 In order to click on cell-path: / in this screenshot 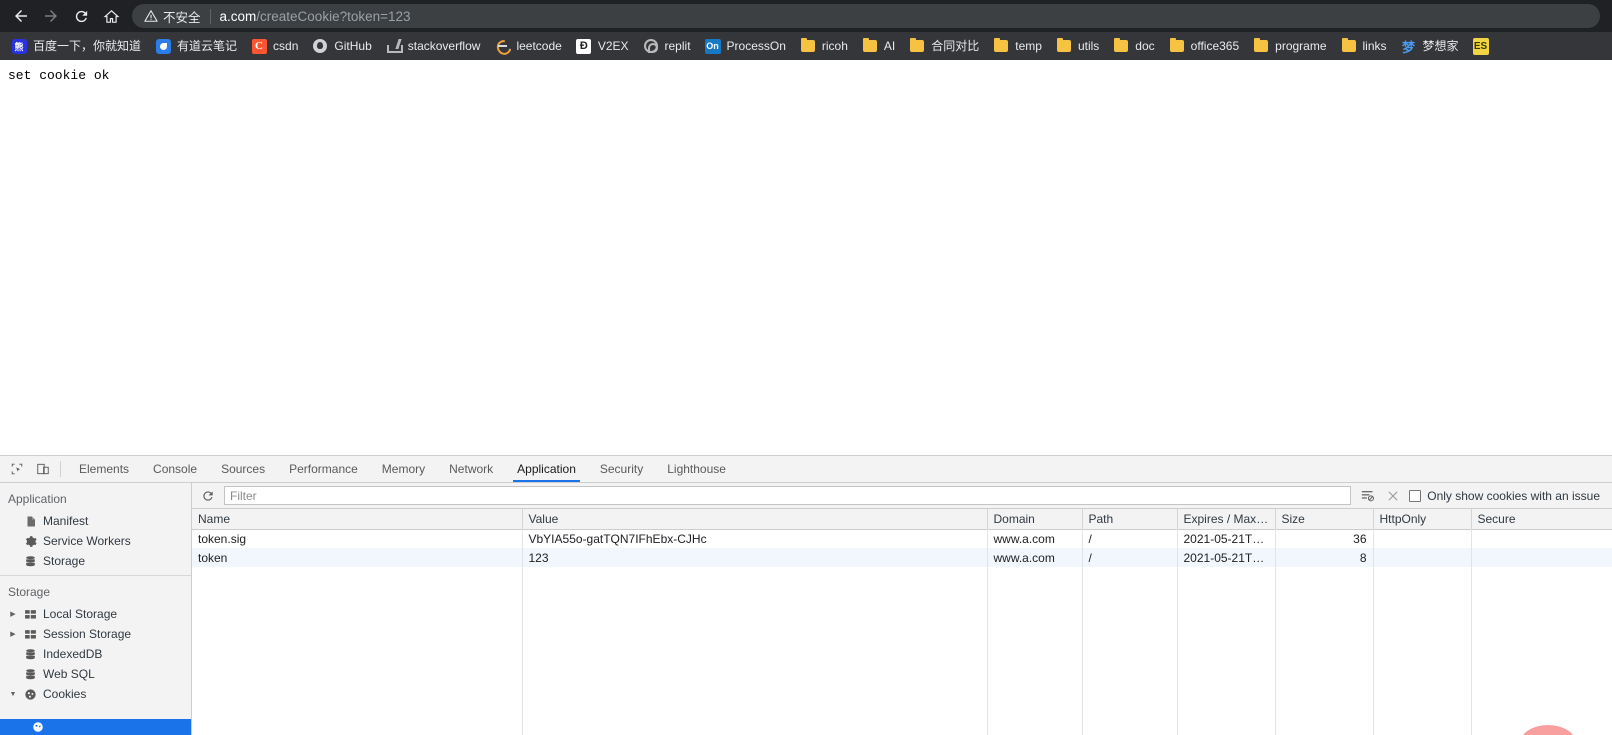, I will do `click(1130, 557)`.